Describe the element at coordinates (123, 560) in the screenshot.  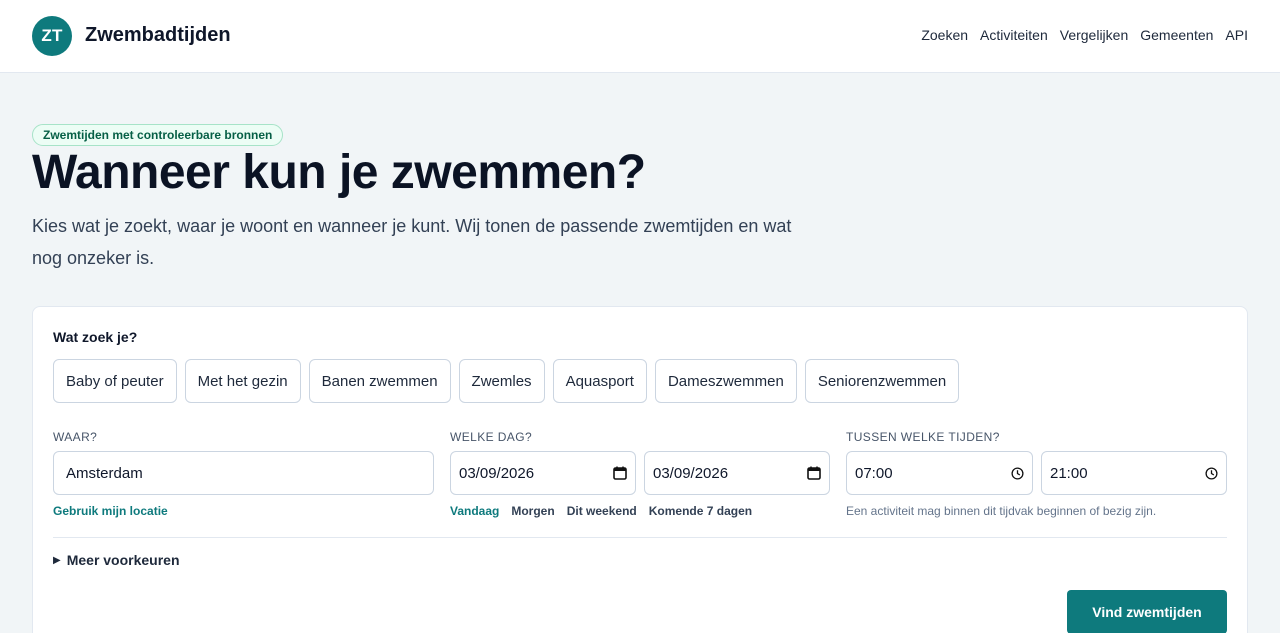
I see `more-preferences-label: Meer voorkeuren` at that location.